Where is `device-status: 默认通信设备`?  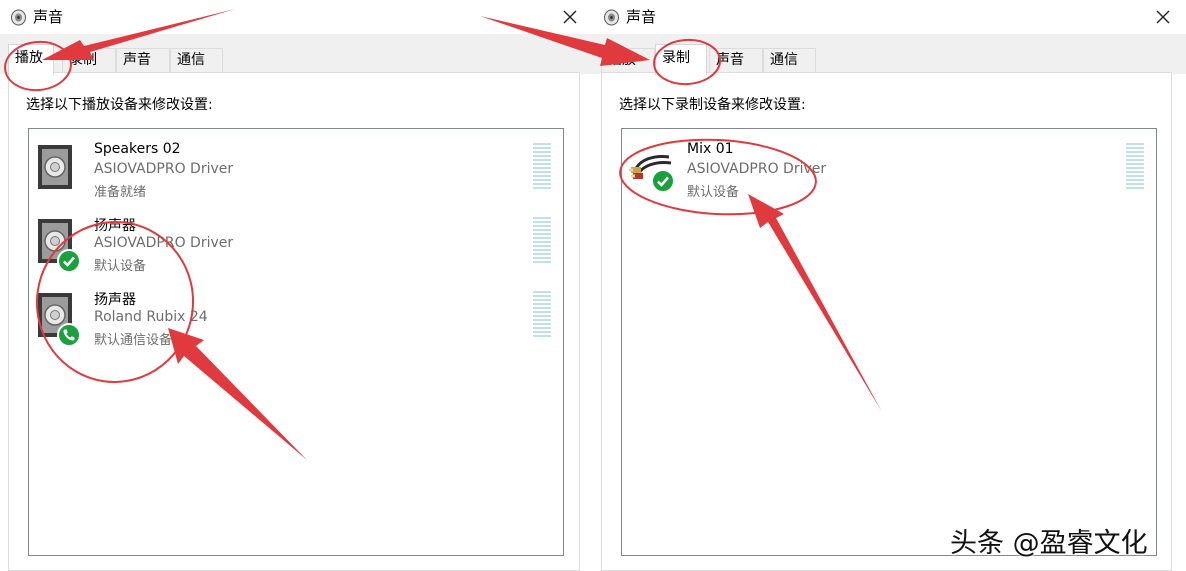 device-status: 默认通信设备 is located at coordinates (133, 340).